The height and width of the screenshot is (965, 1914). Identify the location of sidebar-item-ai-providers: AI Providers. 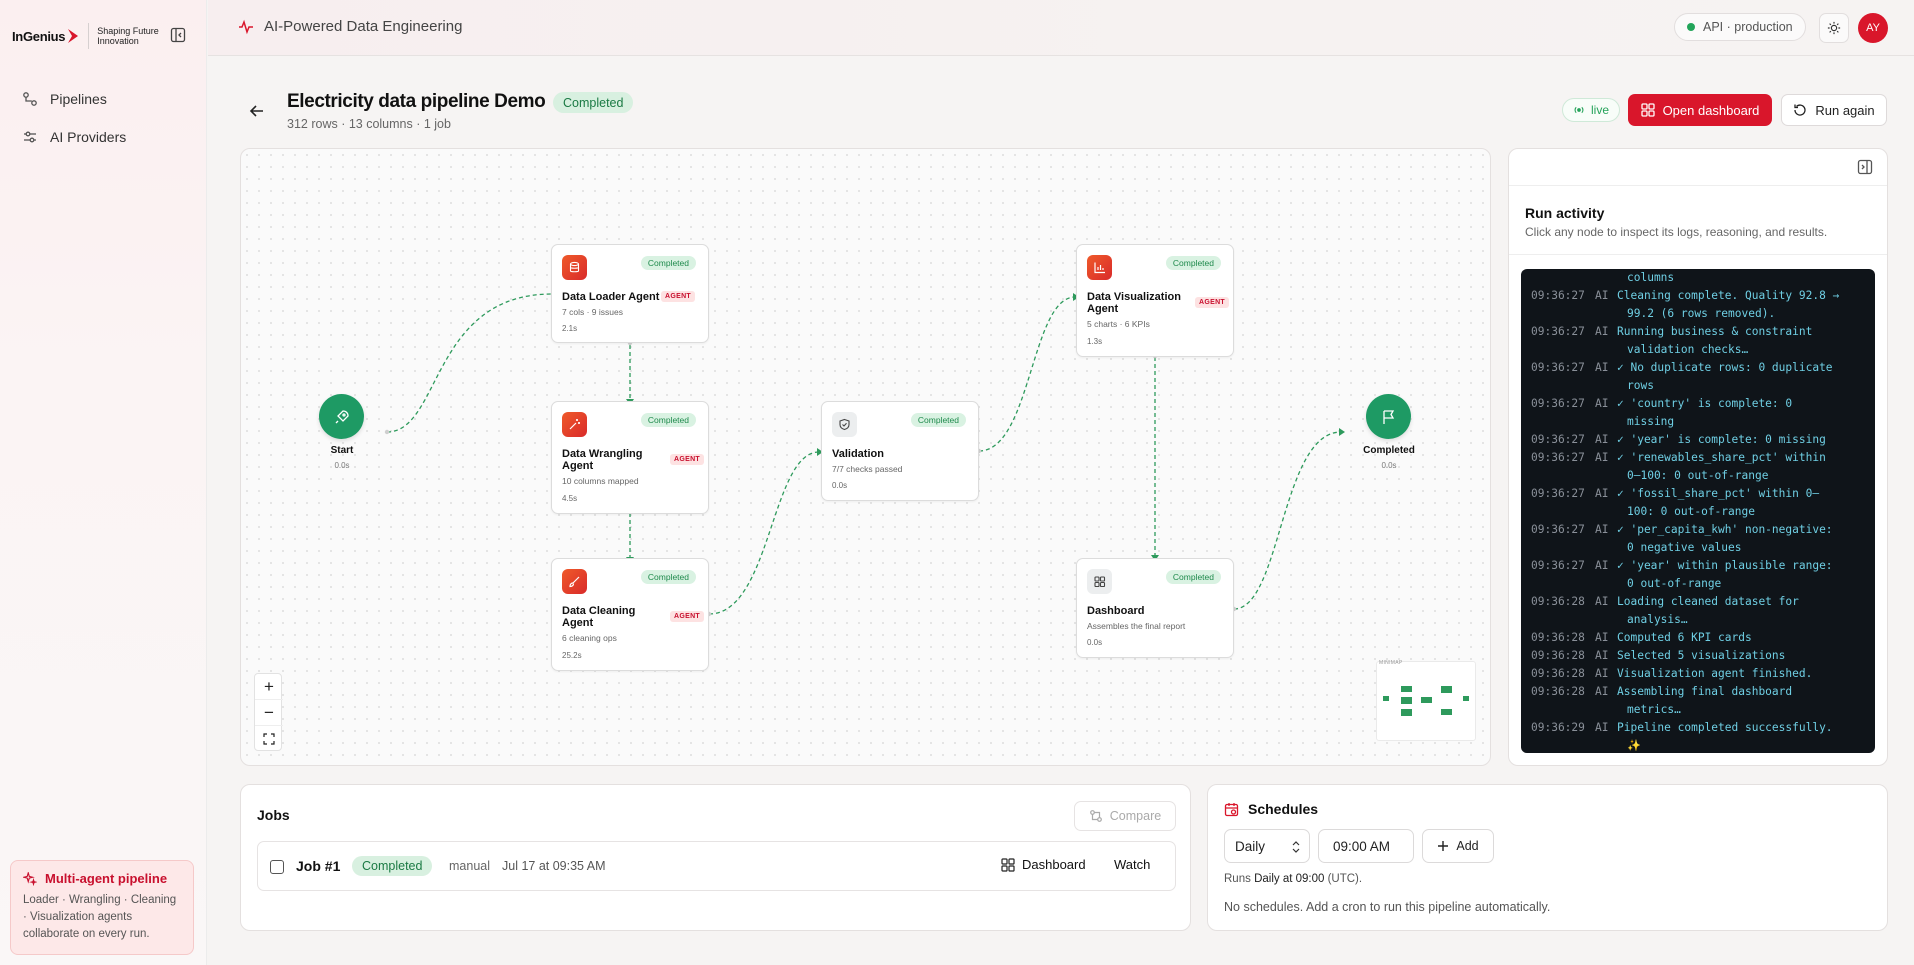
(105, 137).